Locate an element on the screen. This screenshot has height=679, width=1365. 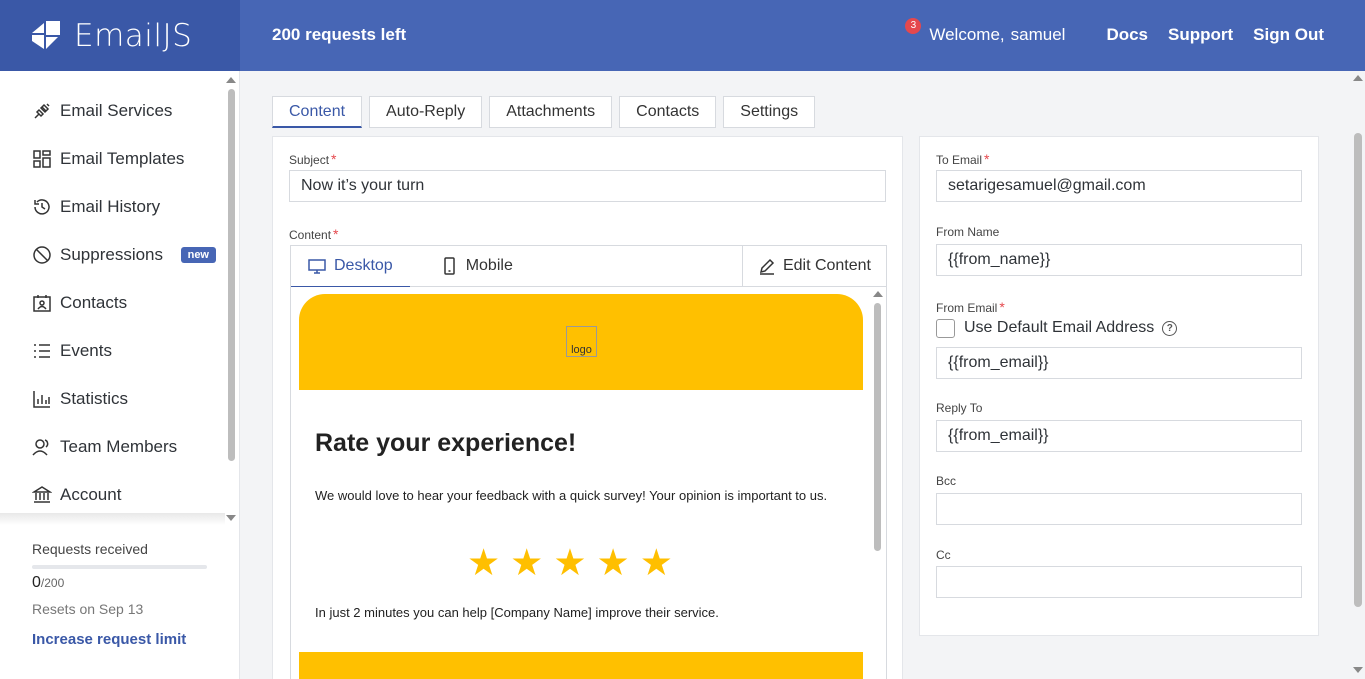
preview-scrollbar is located at coordinates (878, 483).